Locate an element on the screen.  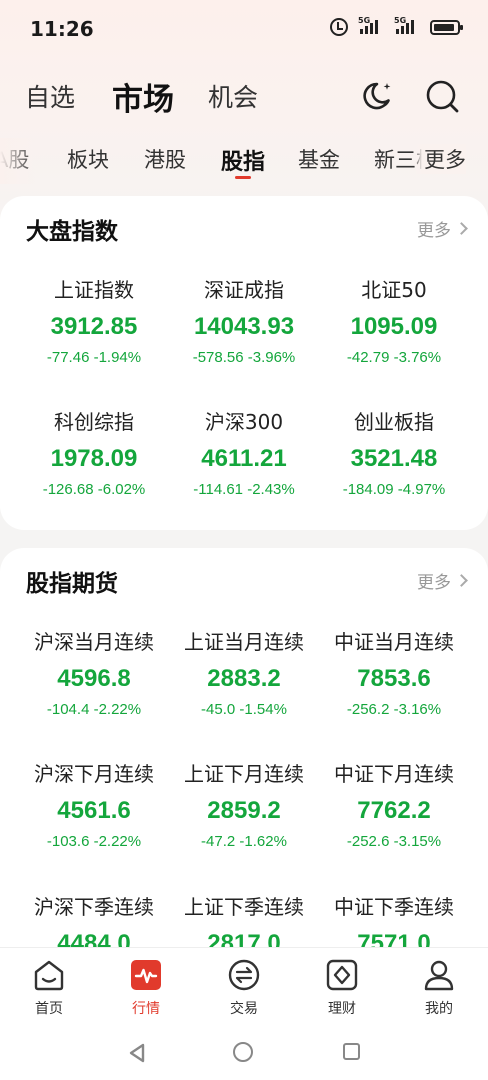
futures-name: 中证下季连续 is located at coordinates (394, 907).